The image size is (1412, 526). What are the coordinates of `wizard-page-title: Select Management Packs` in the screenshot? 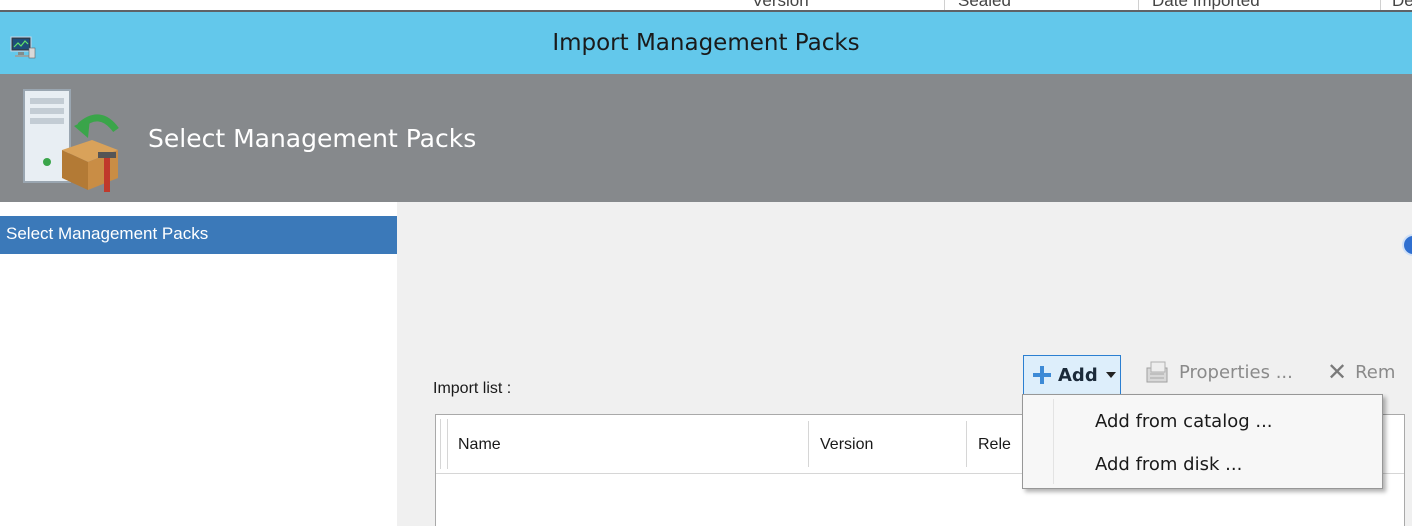 It's located at (312, 138).